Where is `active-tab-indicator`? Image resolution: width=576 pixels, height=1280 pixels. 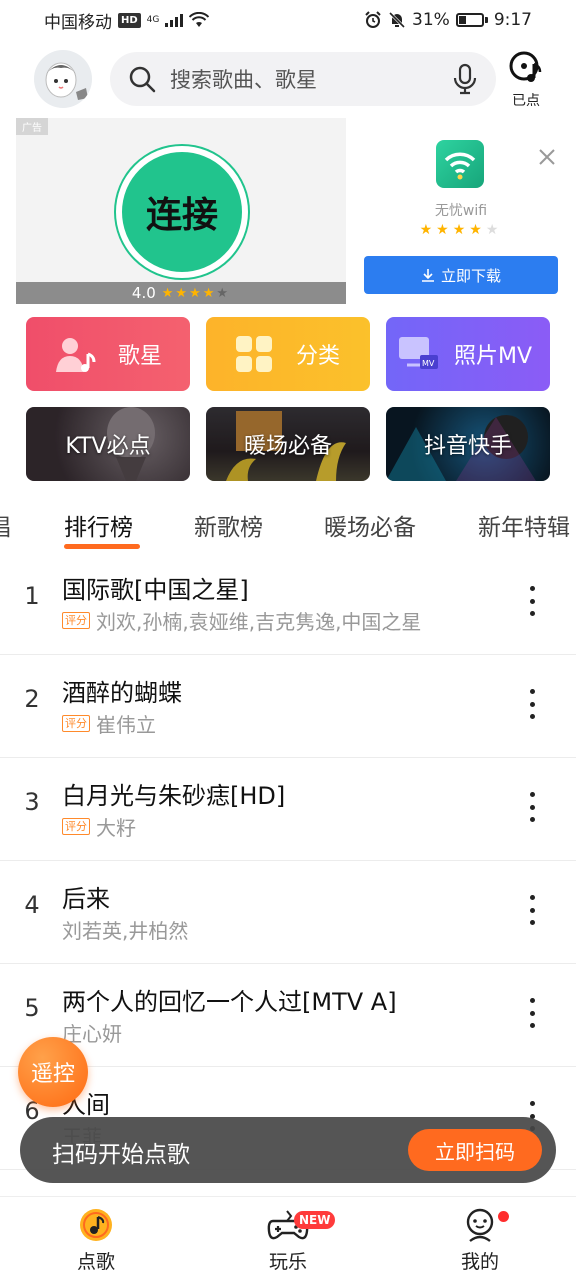 active-tab-indicator is located at coordinates (102, 546).